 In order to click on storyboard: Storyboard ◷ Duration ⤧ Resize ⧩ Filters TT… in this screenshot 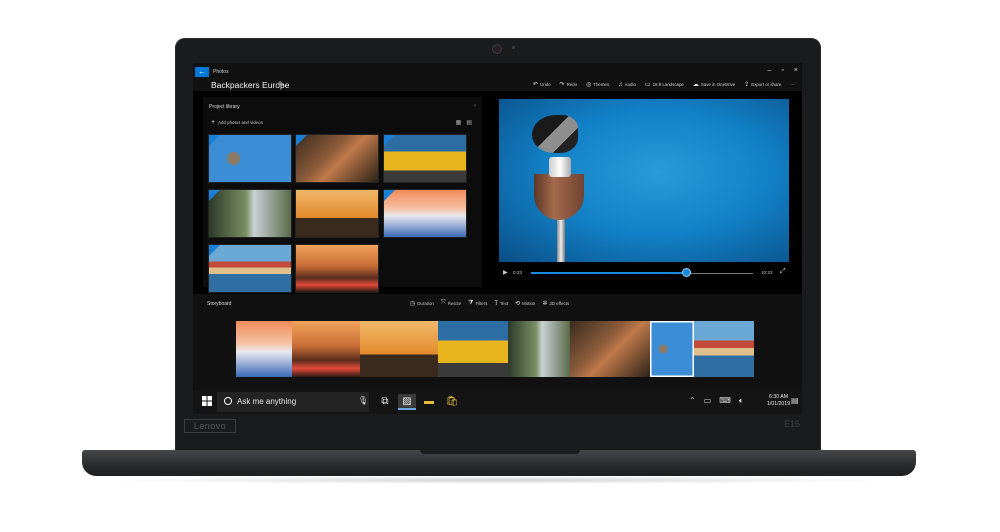, I will do `click(497, 342)`.